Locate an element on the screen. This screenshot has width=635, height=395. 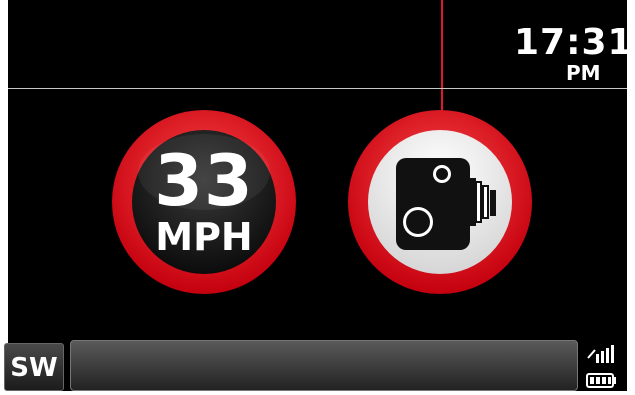
speed-unit: MPH is located at coordinates (204, 237).